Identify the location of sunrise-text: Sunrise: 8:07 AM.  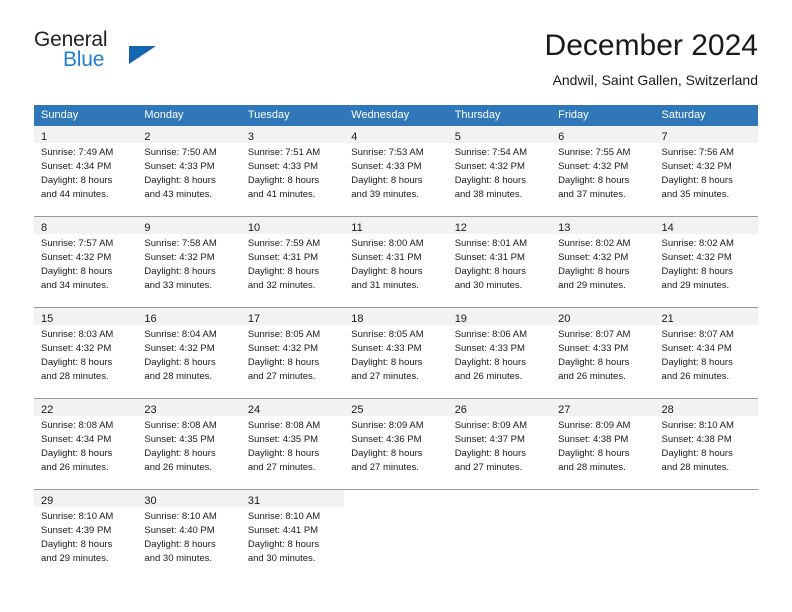
(594, 334).